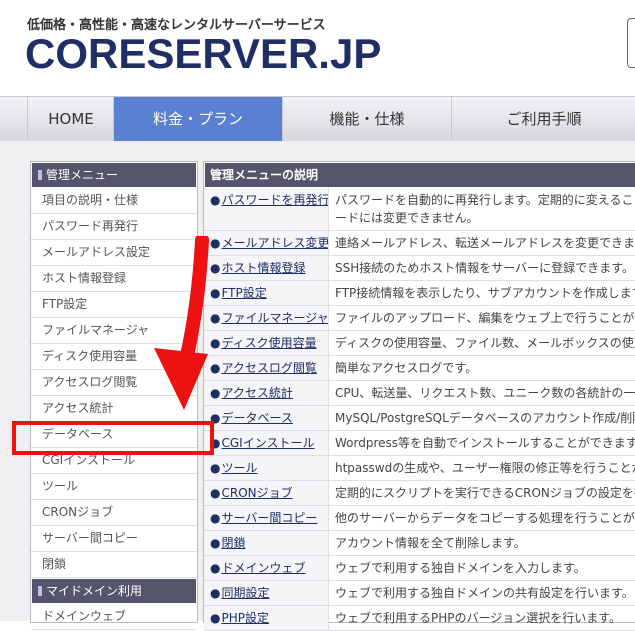 The width and height of the screenshot is (635, 631). Describe the element at coordinates (482, 209) in the screenshot. I see `menu-description-cell: パスワードを自動的に再発行します。定期的に変えること ードには変更できません。` at that location.